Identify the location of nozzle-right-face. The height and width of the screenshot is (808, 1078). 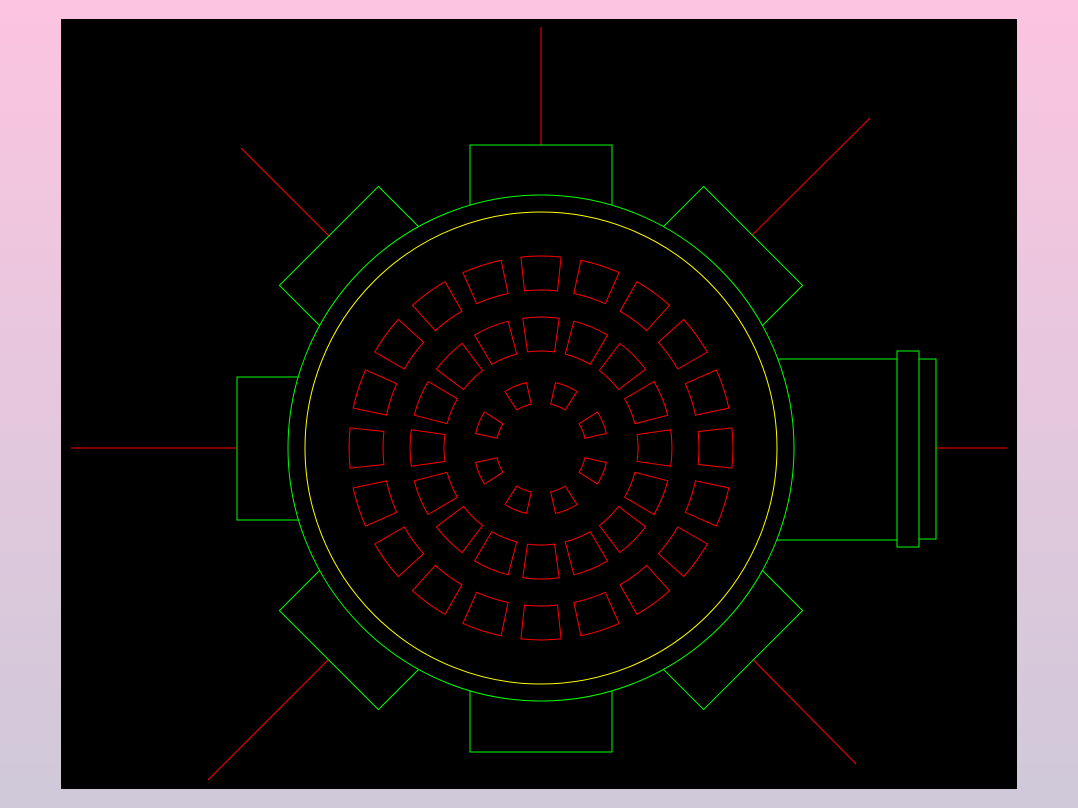
(927, 449).